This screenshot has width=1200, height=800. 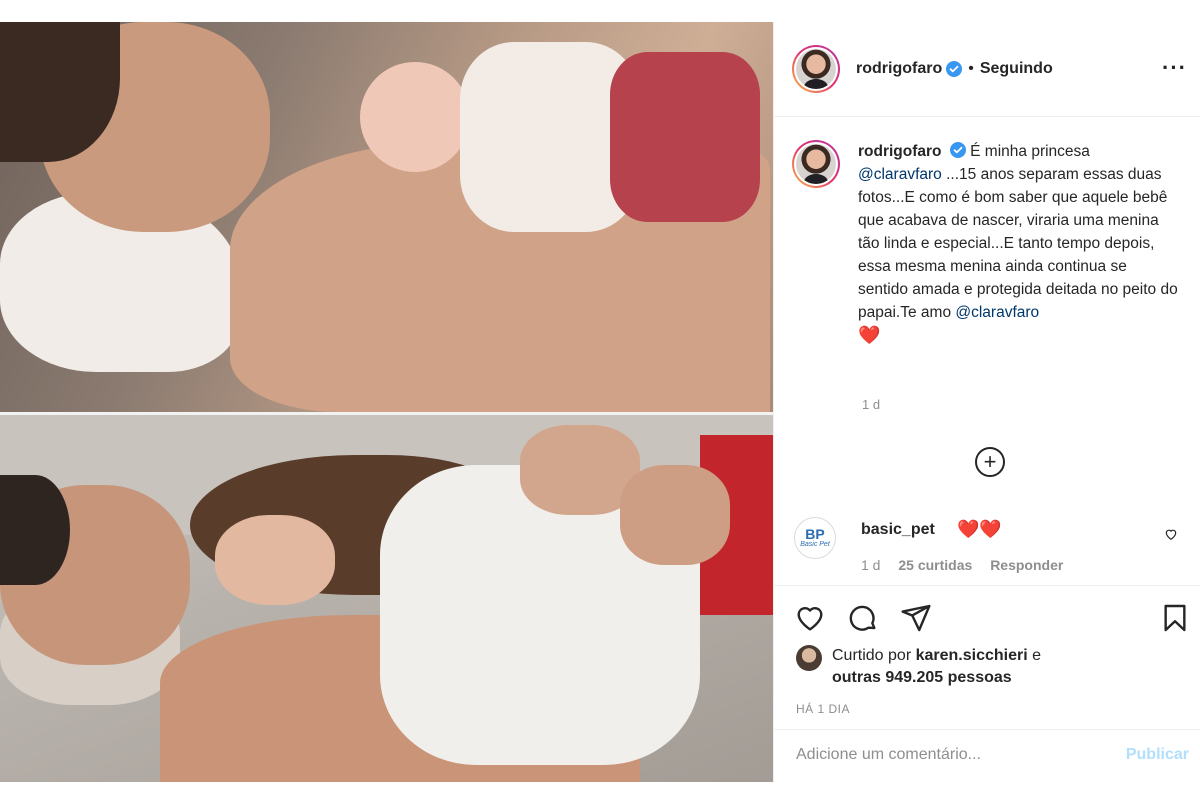 What do you see at coordinates (898, 530) in the screenshot?
I see `comment-username: basic_pet` at bounding box center [898, 530].